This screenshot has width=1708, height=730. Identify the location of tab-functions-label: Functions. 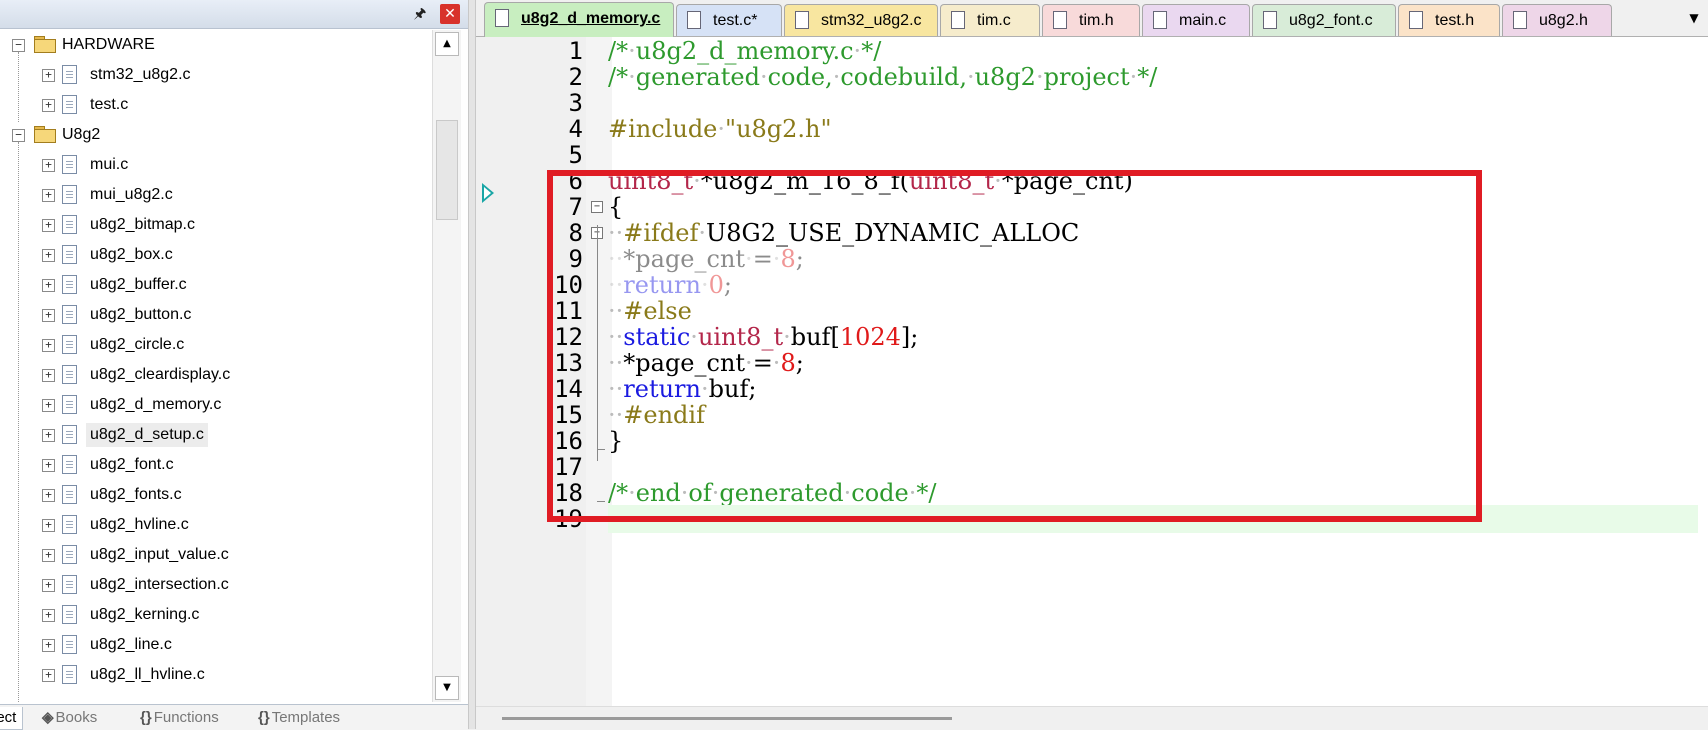
(186, 717).